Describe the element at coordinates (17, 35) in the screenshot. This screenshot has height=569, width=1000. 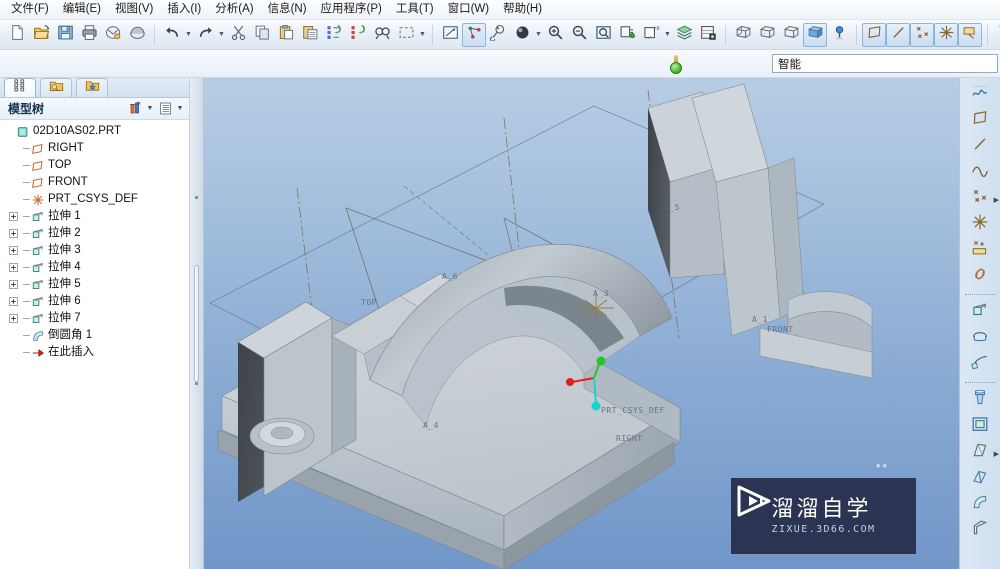
I see `toolbar-new` at that location.